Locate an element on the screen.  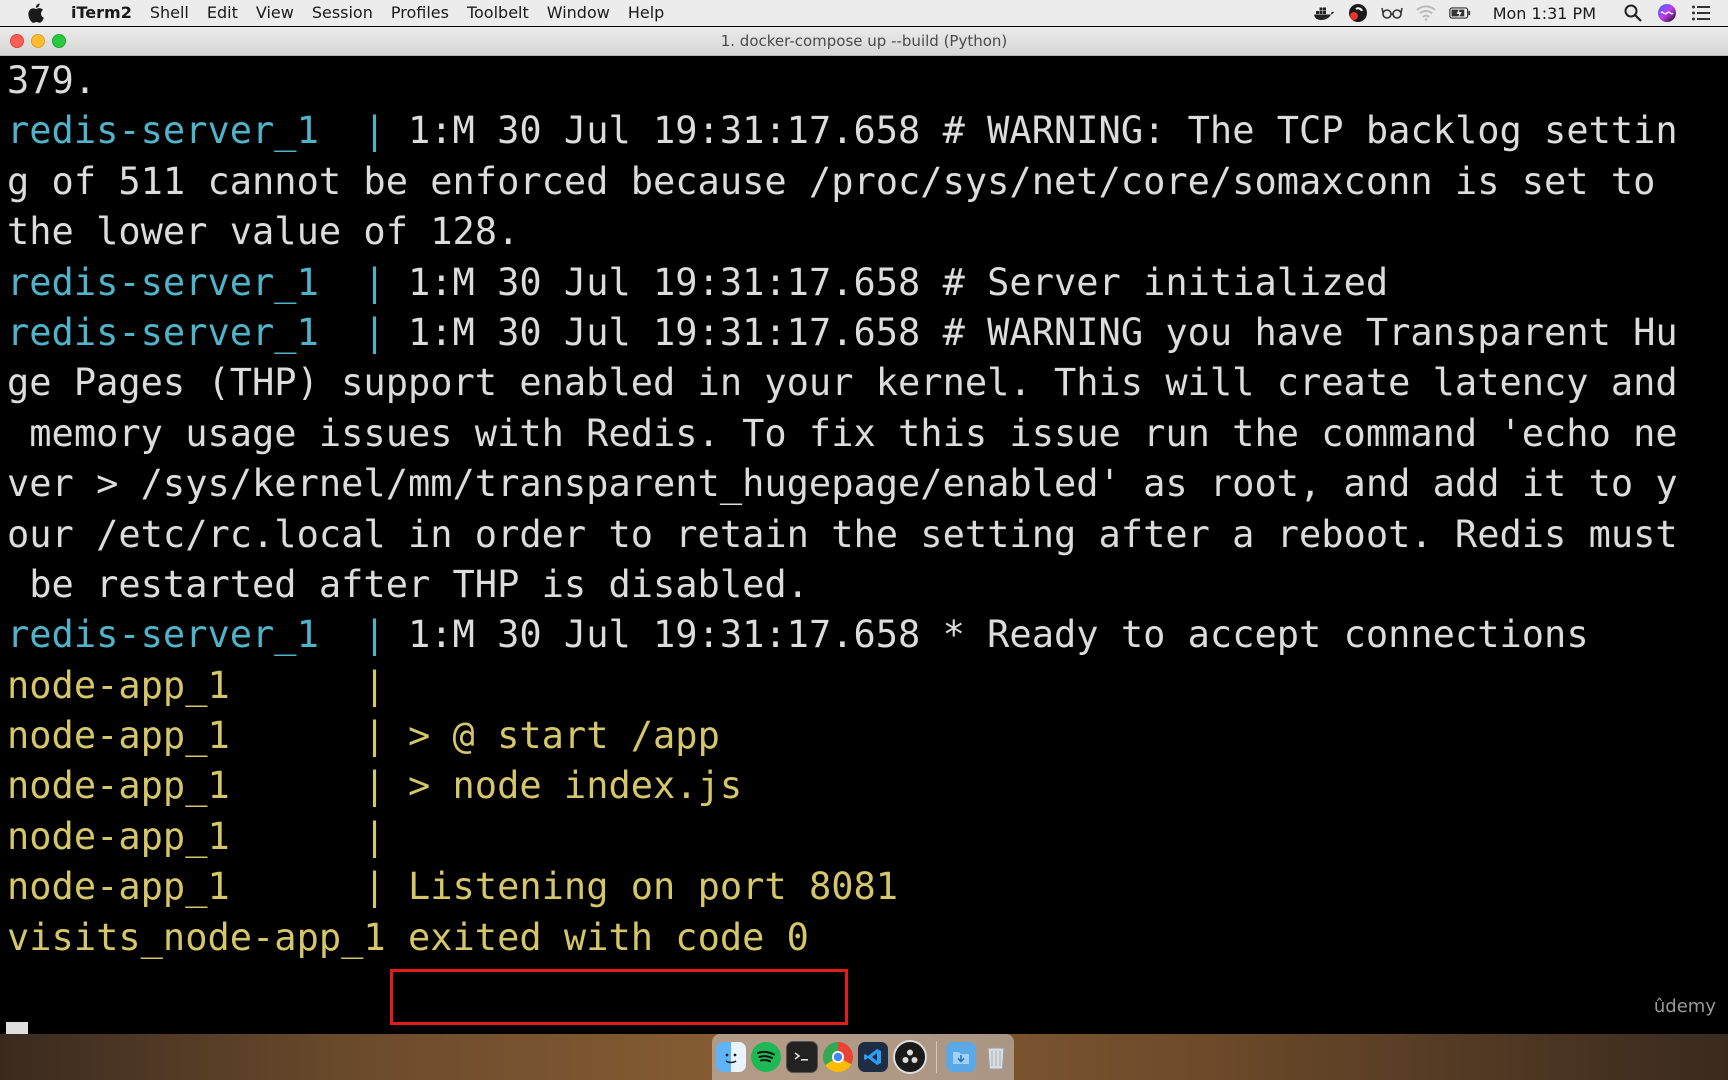
dock-separator is located at coordinates (936, 1057).